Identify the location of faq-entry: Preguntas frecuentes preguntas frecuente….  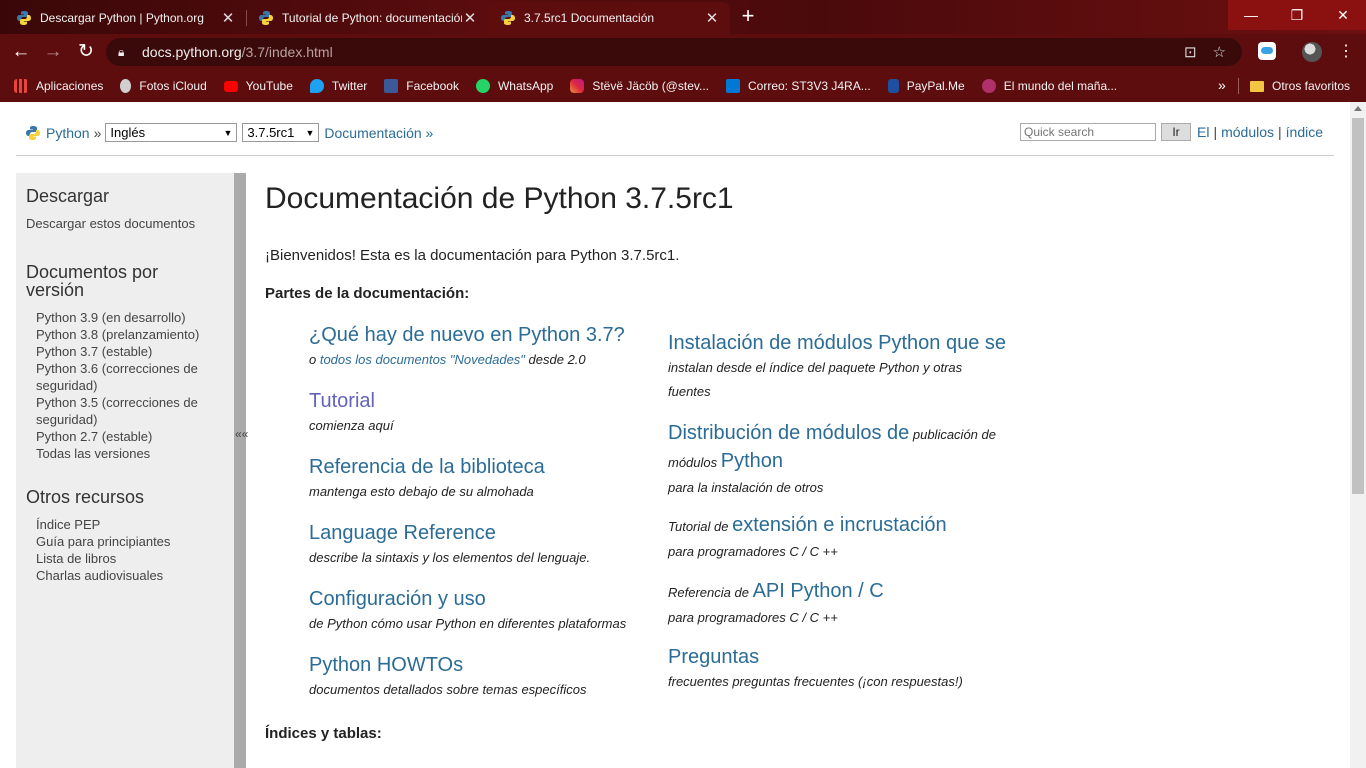
(858, 669).